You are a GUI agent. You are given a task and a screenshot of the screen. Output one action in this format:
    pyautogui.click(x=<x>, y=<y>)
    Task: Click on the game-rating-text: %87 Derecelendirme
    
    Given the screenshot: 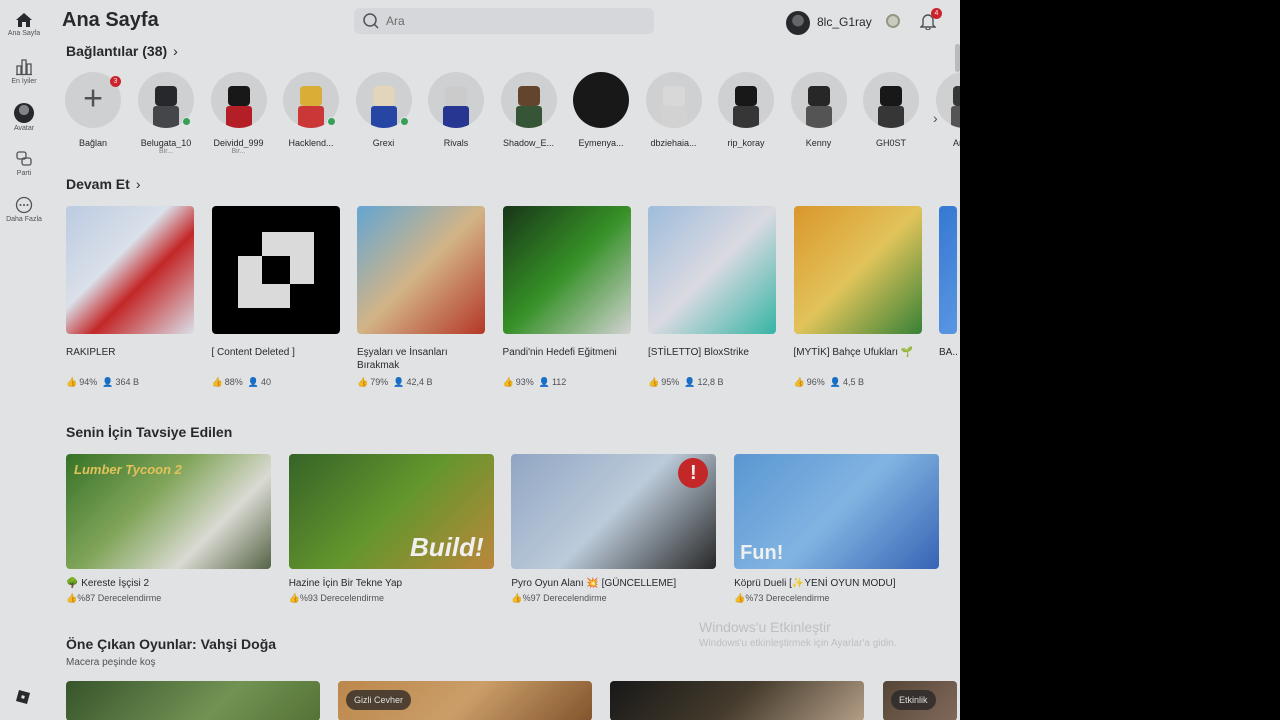 What is the action you would take?
    pyautogui.click(x=119, y=598)
    